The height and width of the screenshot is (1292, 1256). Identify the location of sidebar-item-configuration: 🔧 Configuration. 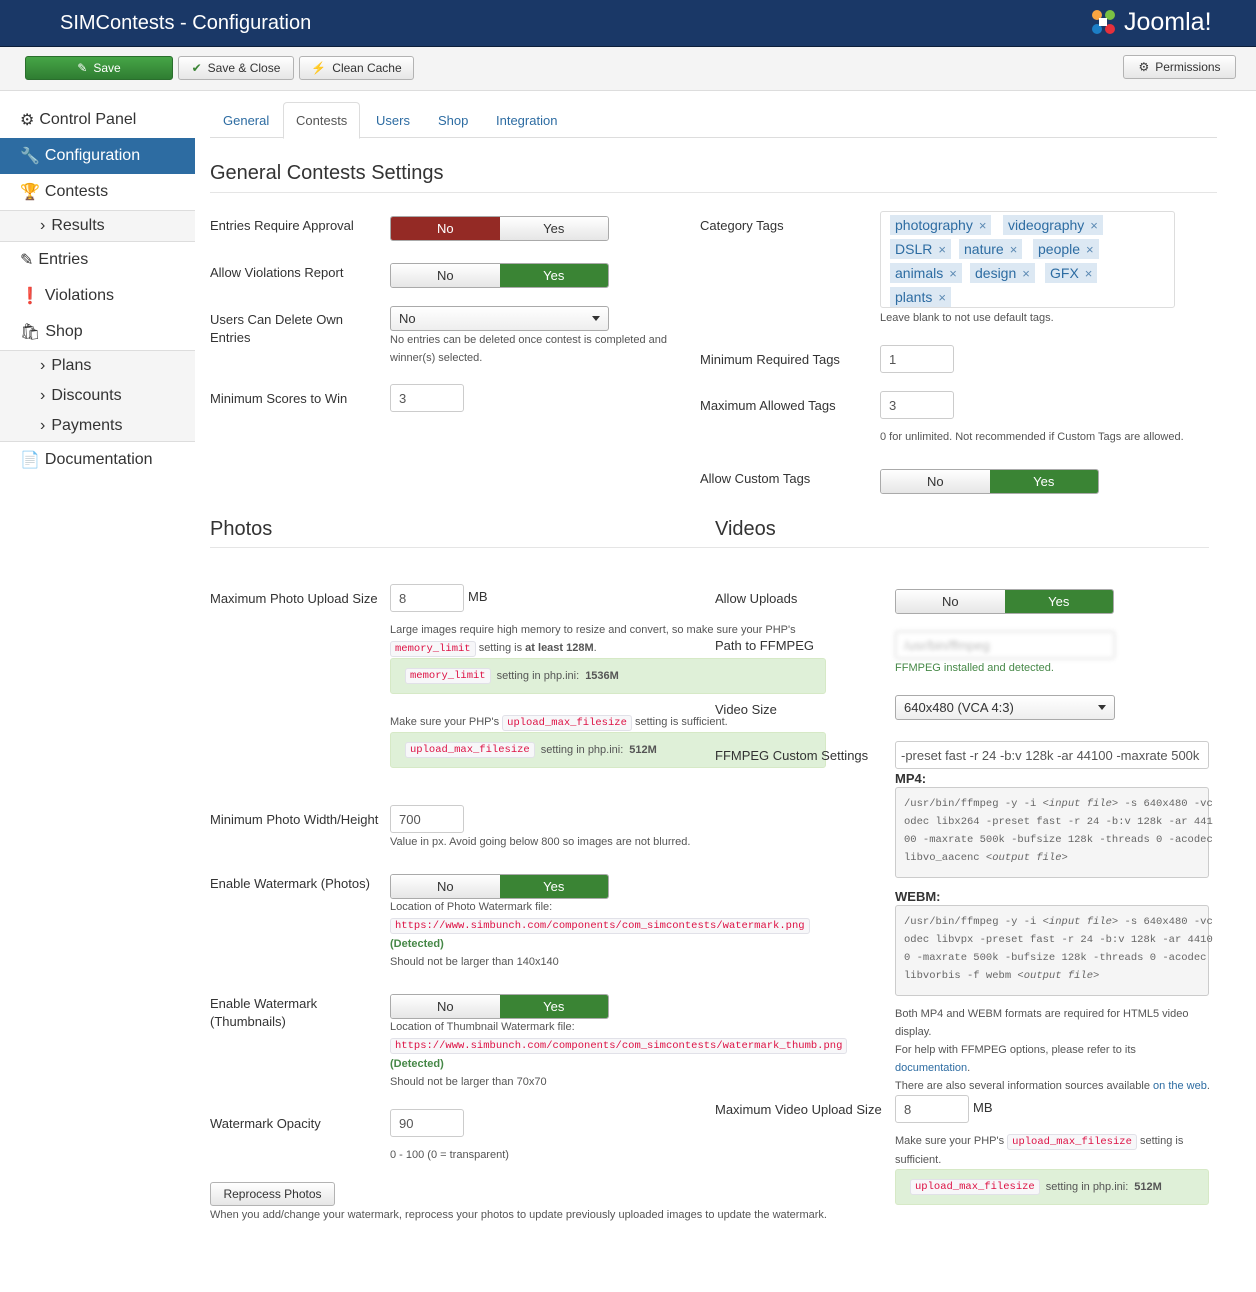
(97, 156).